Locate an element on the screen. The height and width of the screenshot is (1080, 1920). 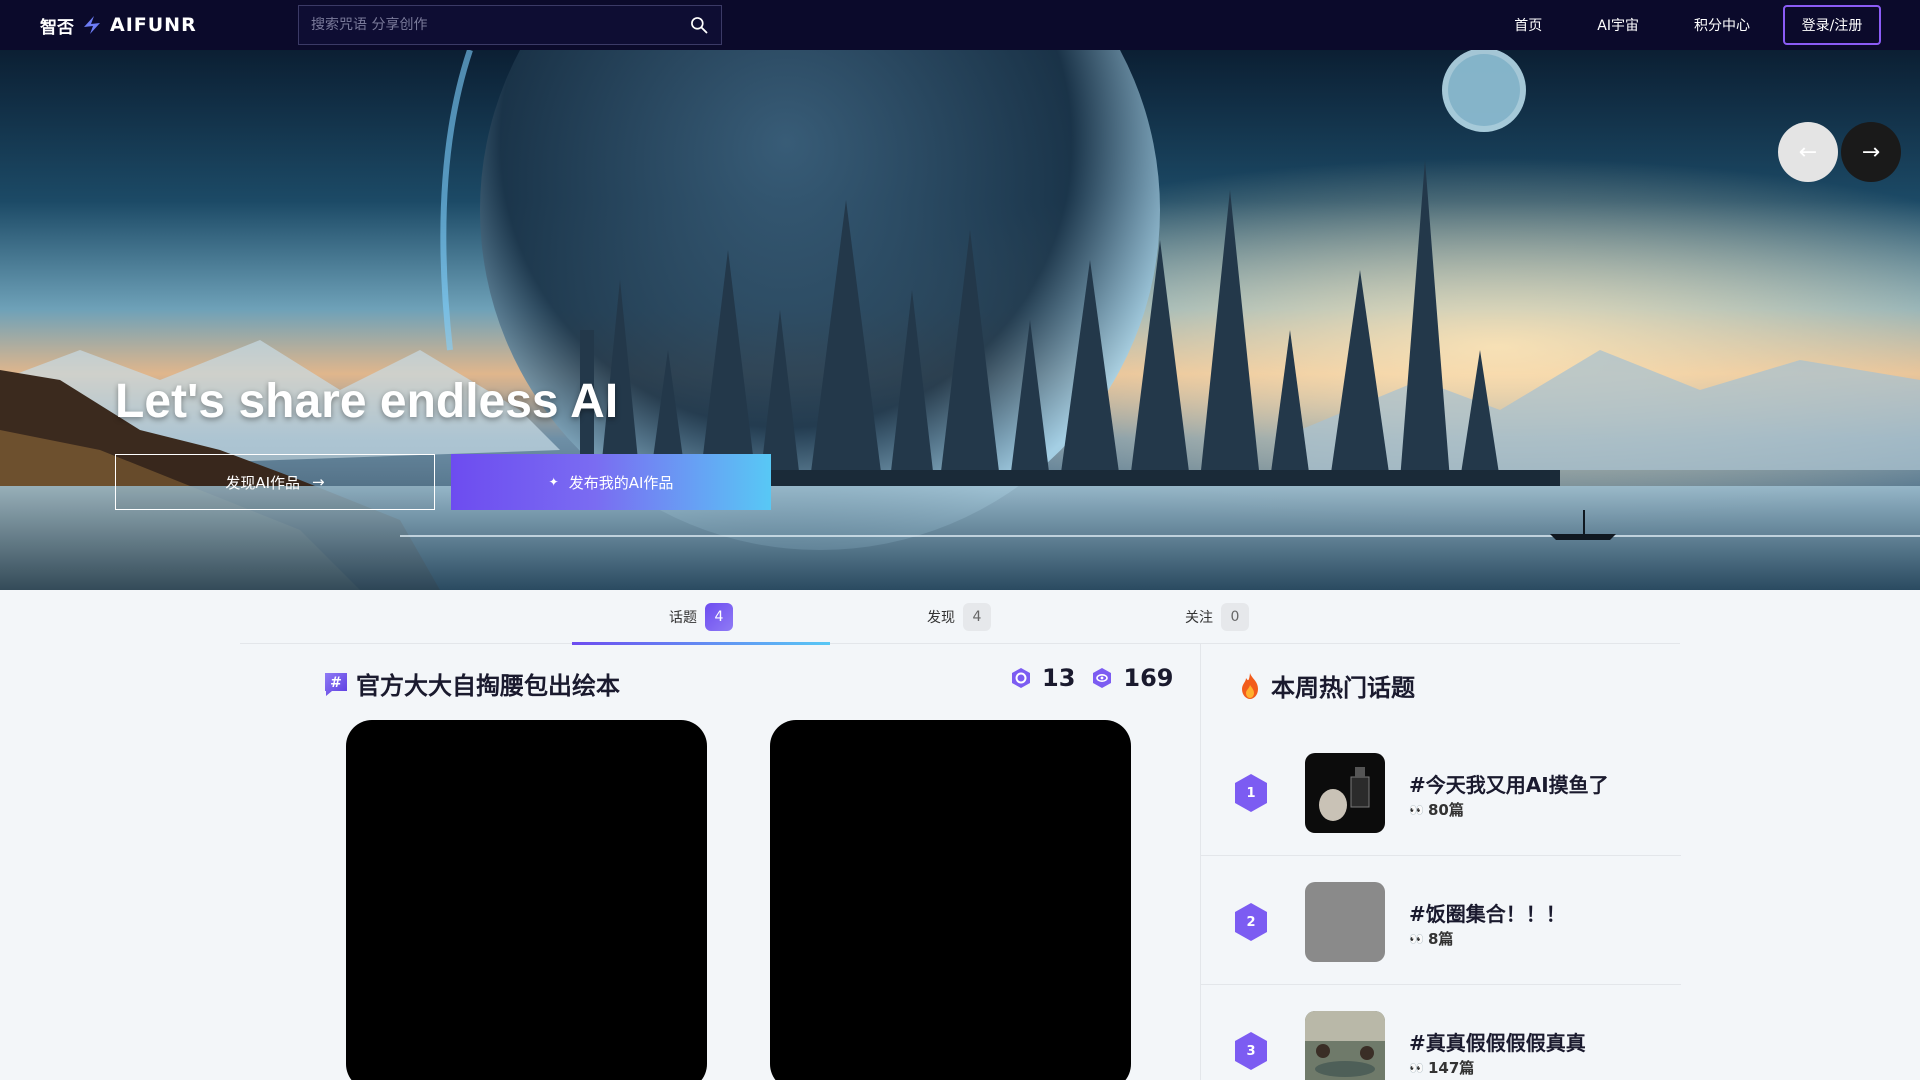
topic-meta: 👀 80篇 is located at coordinates (1436, 809).